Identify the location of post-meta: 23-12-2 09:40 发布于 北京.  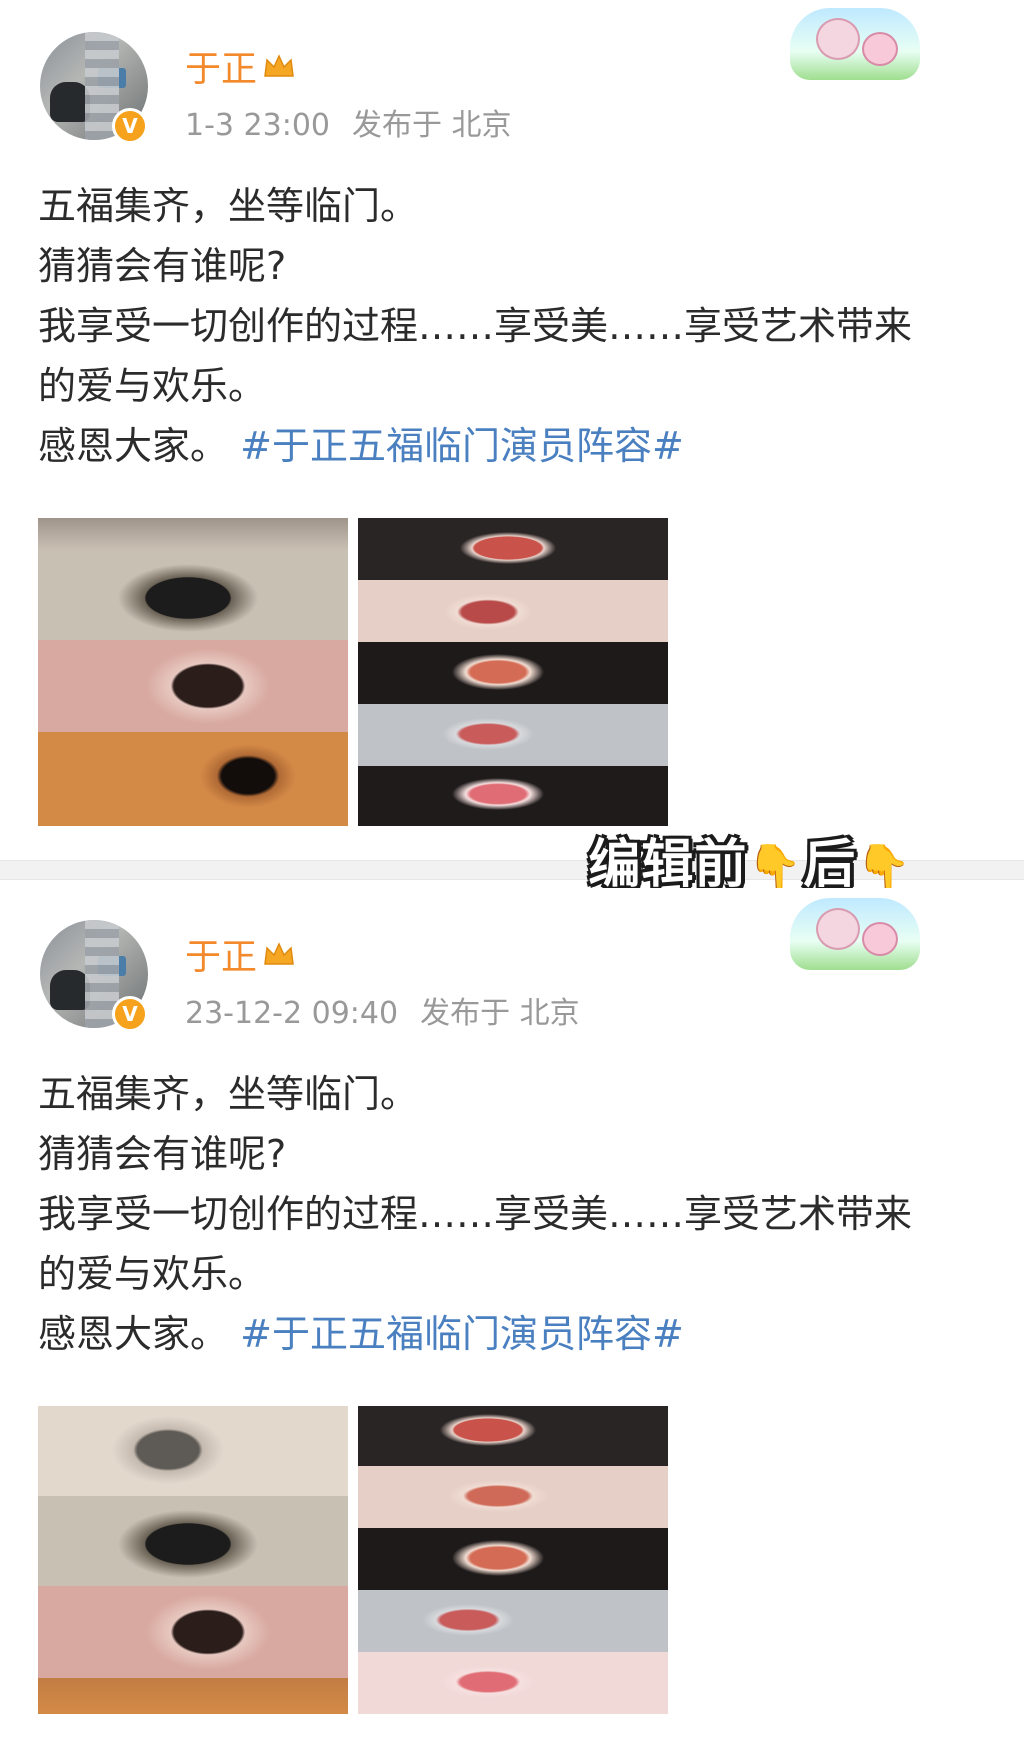
(393, 1010).